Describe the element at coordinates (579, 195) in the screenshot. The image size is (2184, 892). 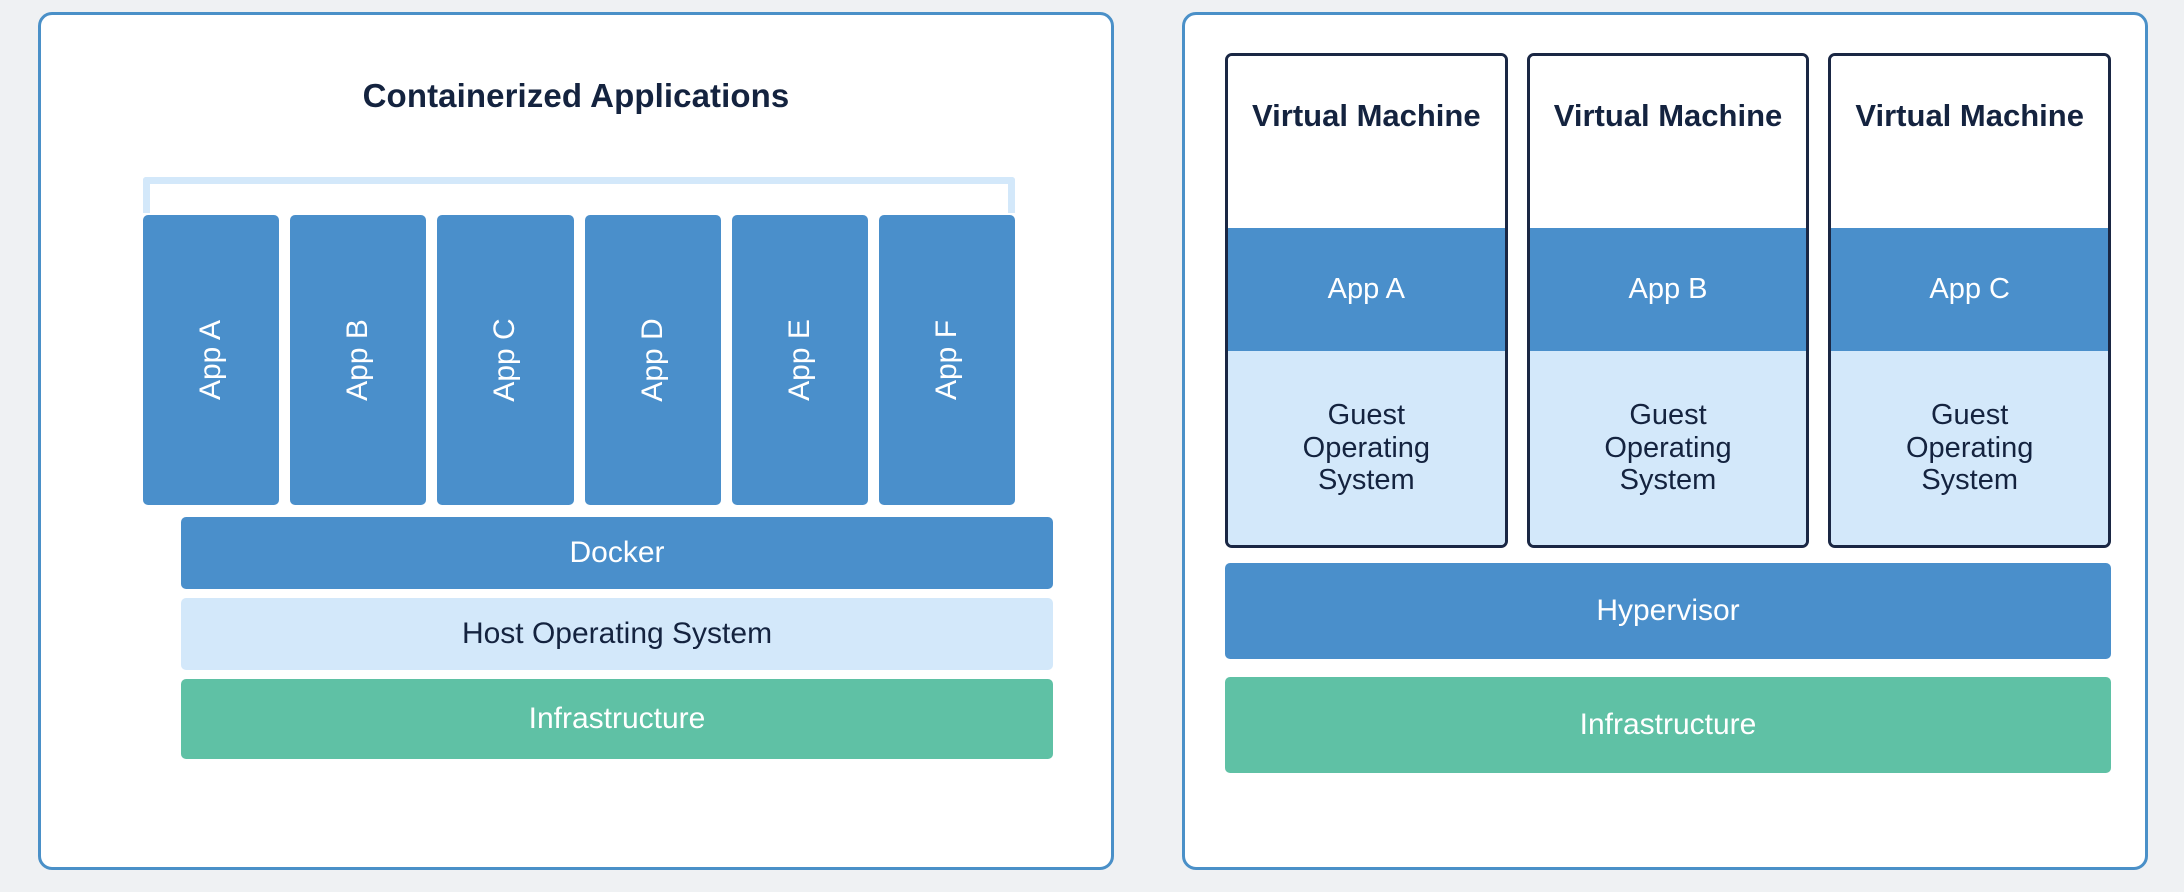
I see `containers-bracket` at that location.